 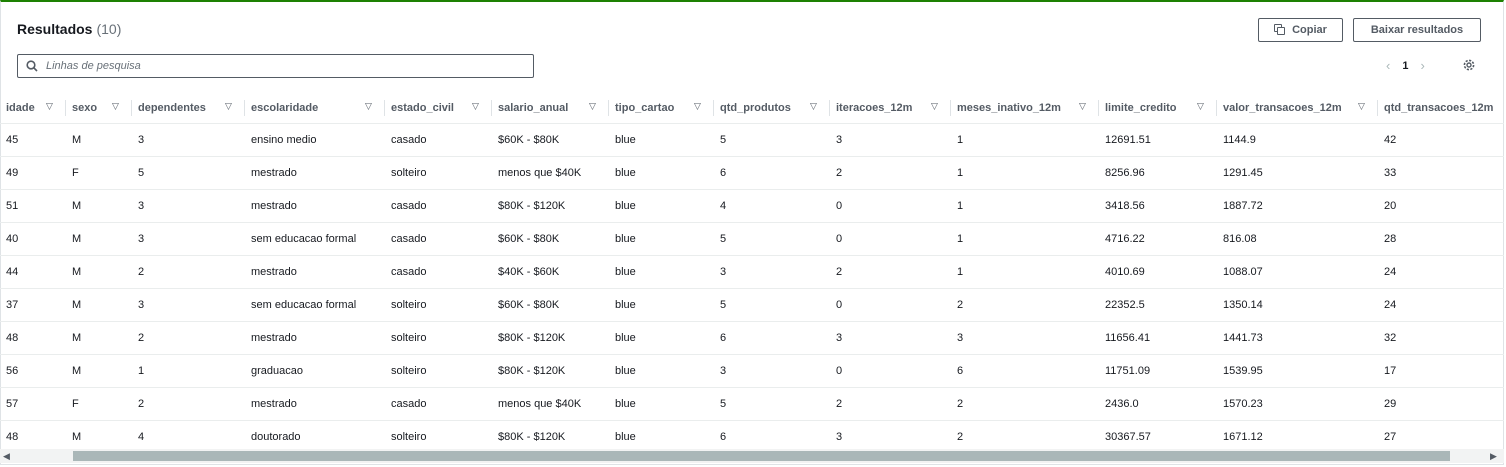 What do you see at coordinates (188, 239) in the screenshot?
I see `cell-dependentes: 3` at bounding box center [188, 239].